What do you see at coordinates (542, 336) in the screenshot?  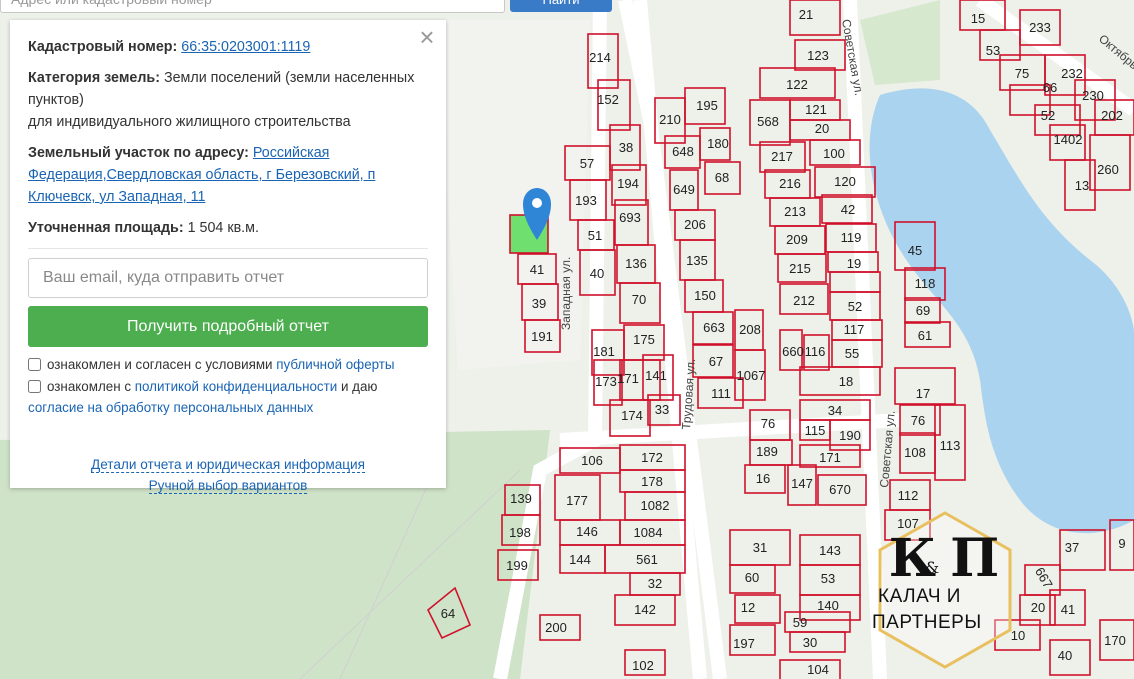 I see `parcel-number-label: 191` at bounding box center [542, 336].